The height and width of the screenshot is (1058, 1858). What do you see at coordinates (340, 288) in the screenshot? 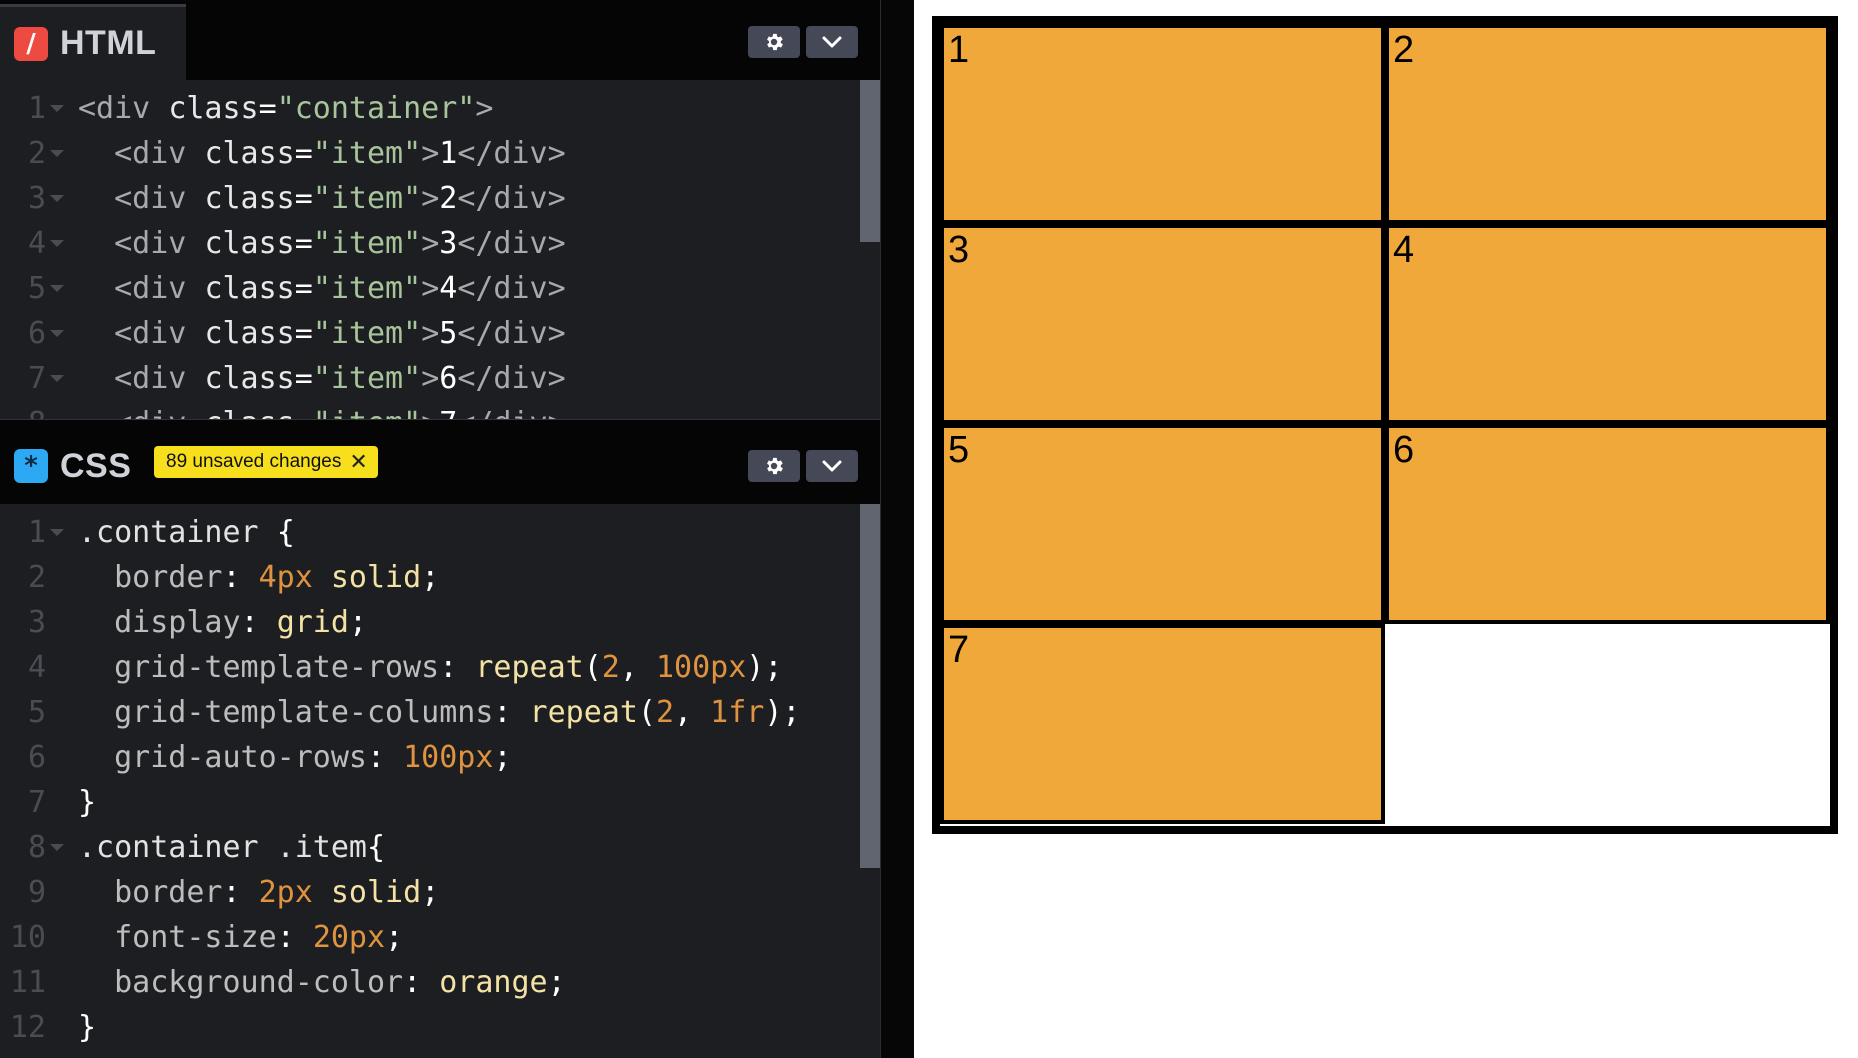
I see `code-text: <div class="item">4</div>` at bounding box center [340, 288].